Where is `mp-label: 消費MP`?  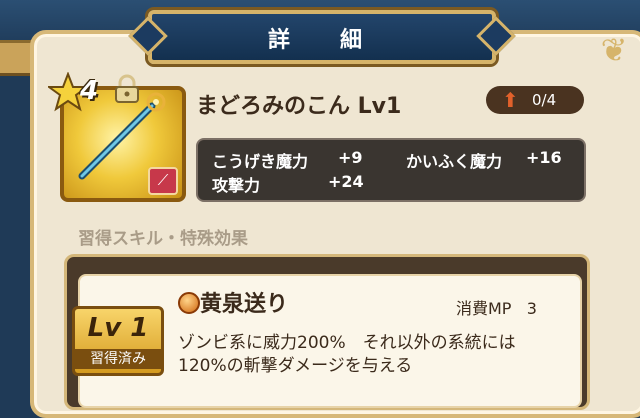 mp-label: 消費MP is located at coordinates (484, 308).